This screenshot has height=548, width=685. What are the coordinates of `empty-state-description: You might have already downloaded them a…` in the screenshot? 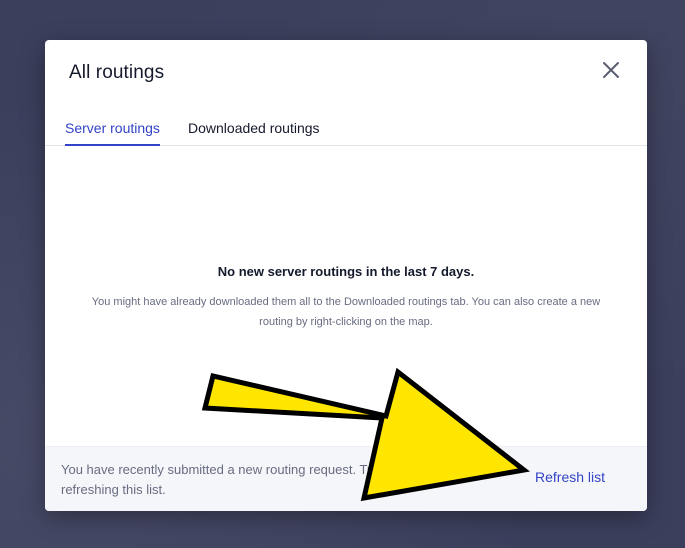 It's located at (346, 312).